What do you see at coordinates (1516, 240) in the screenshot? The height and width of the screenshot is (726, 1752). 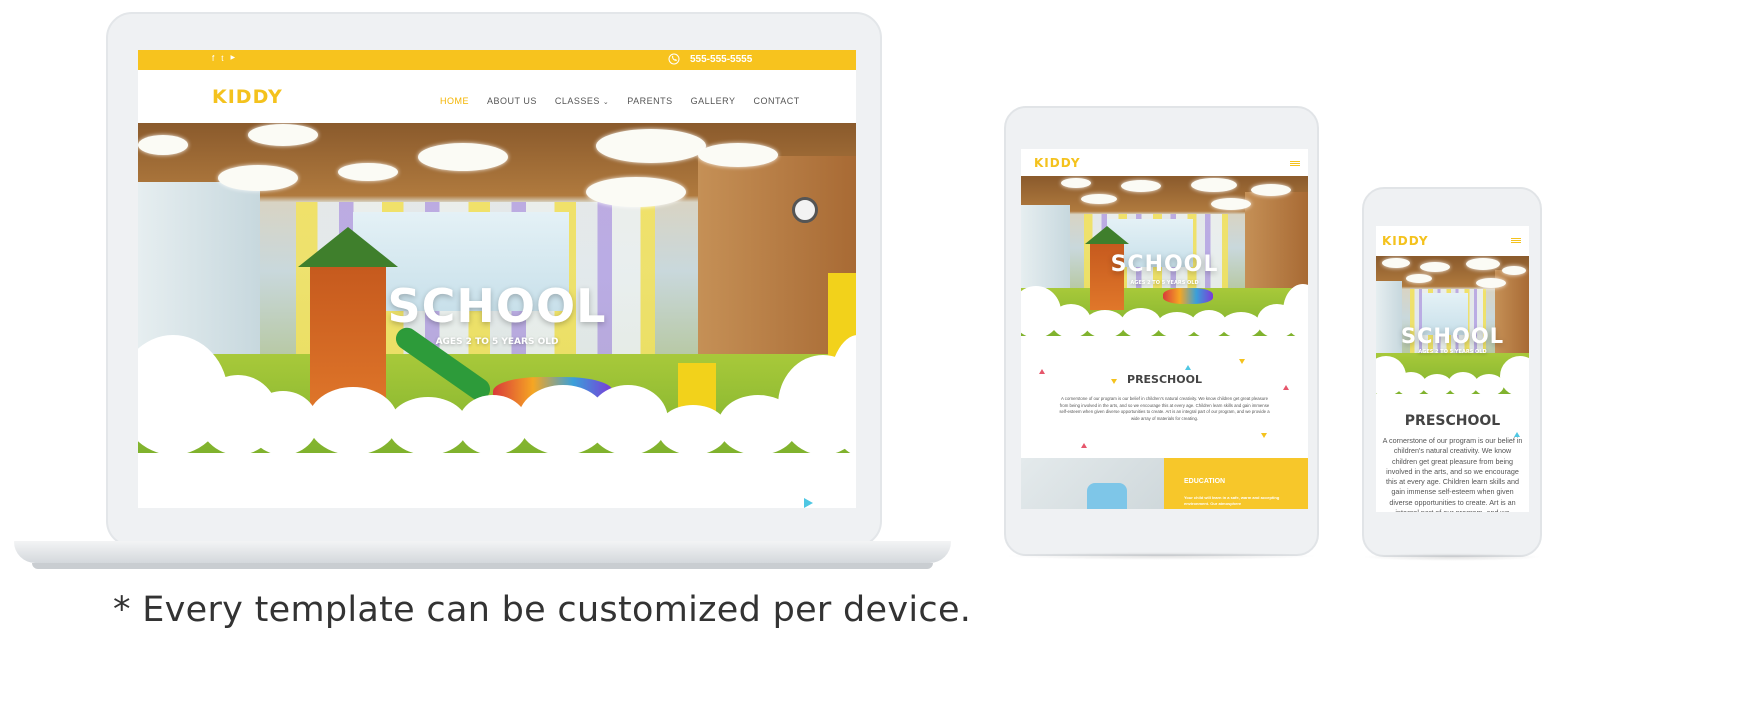 I see `mobile-menu-icon` at bounding box center [1516, 240].